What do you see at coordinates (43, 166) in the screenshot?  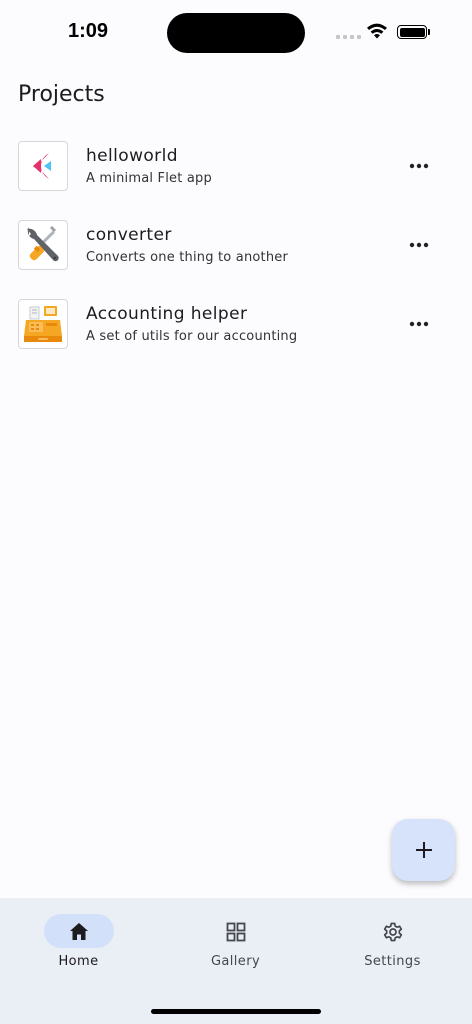 I see `flet-logo-icon` at bounding box center [43, 166].